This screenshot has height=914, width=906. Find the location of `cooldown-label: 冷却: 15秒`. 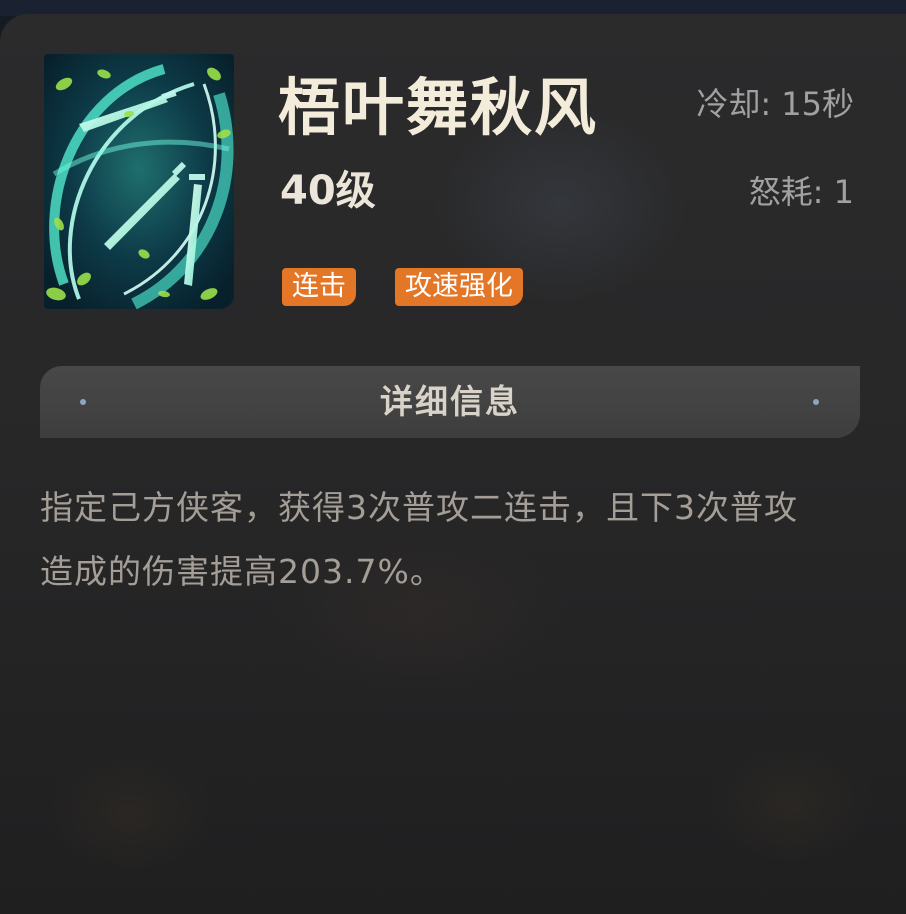

cooldown-label: 冷却: 15秒 is located at coordinates (775, 104).